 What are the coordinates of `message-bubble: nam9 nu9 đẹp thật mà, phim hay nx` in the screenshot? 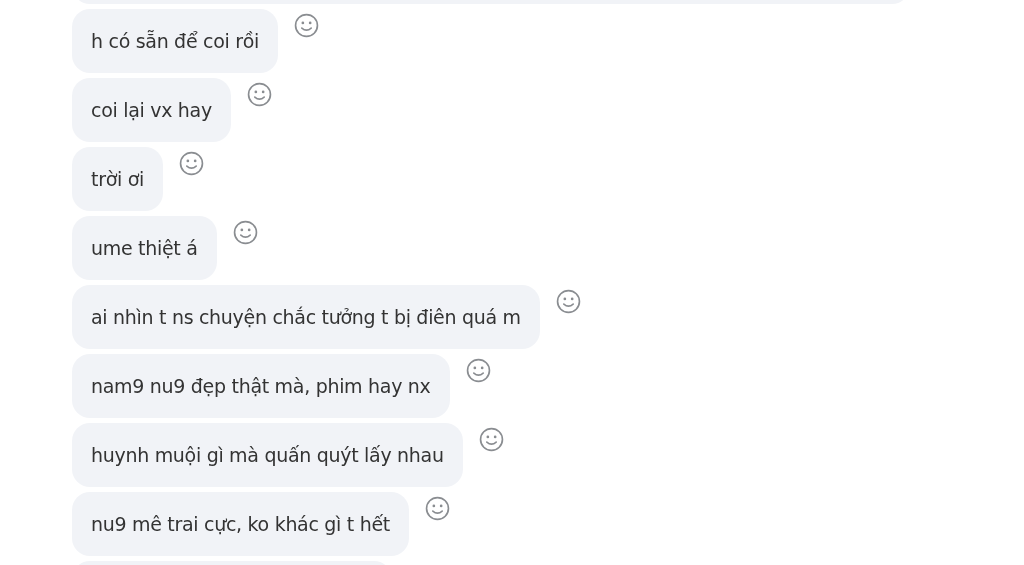 It's located at (261, 386).